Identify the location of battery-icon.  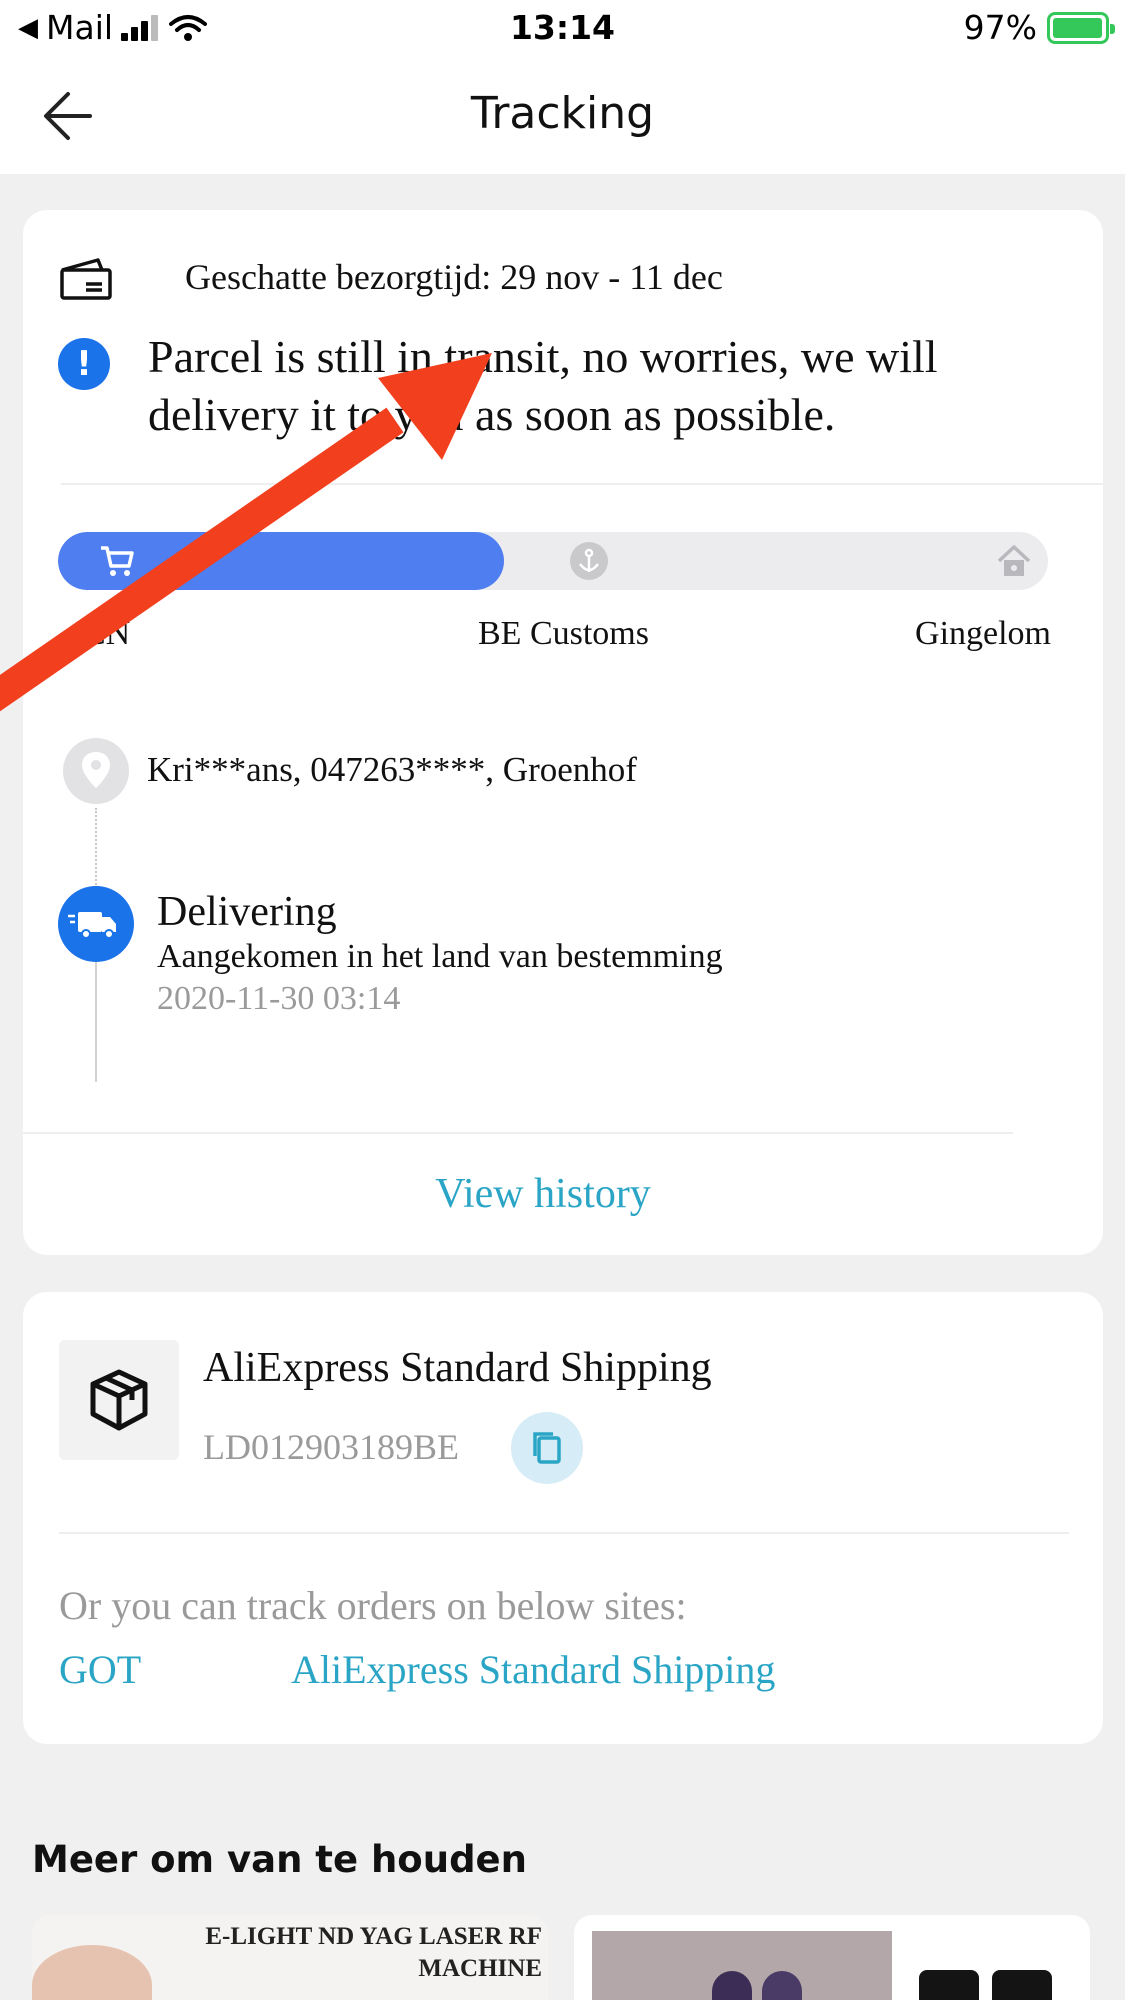
(1081, 27).